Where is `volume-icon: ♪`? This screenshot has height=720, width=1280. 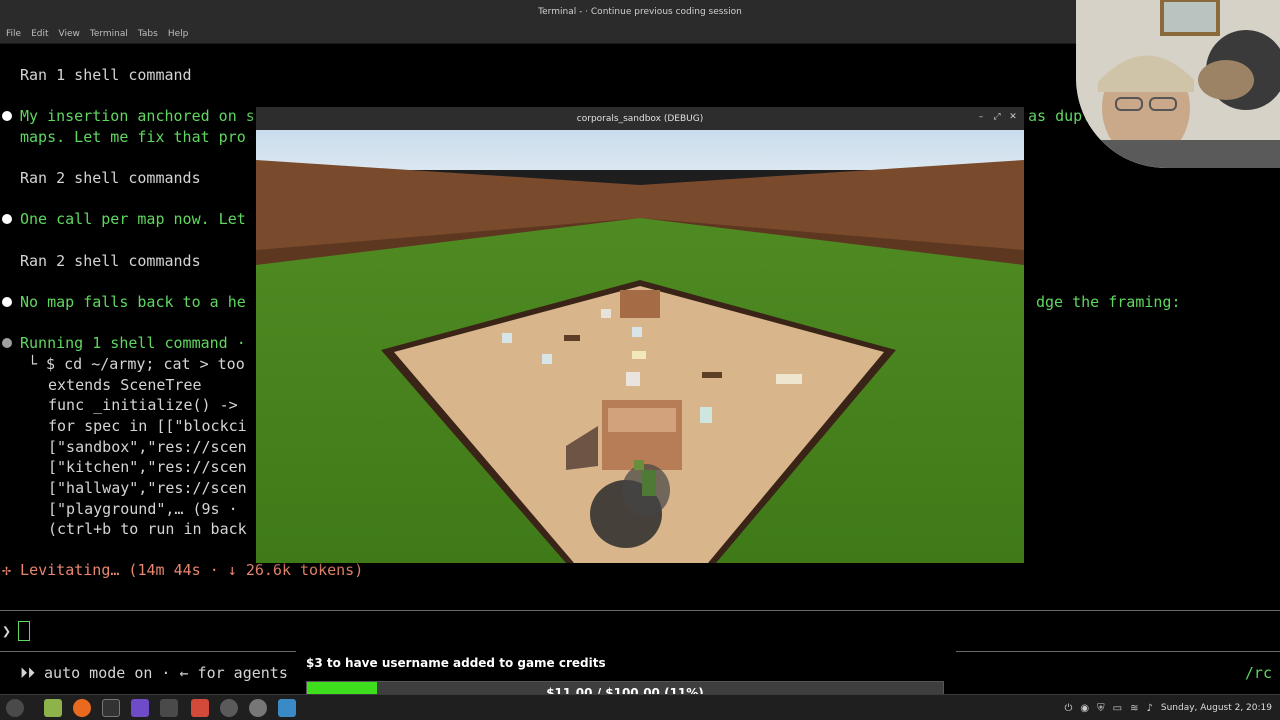
volume-icon: ♪ is located at coordinates (1149, 708).